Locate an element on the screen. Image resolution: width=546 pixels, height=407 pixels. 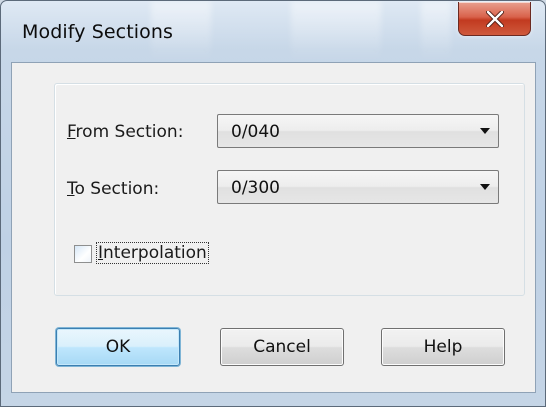
ok-button: OK is located at coordinates (118, 347).